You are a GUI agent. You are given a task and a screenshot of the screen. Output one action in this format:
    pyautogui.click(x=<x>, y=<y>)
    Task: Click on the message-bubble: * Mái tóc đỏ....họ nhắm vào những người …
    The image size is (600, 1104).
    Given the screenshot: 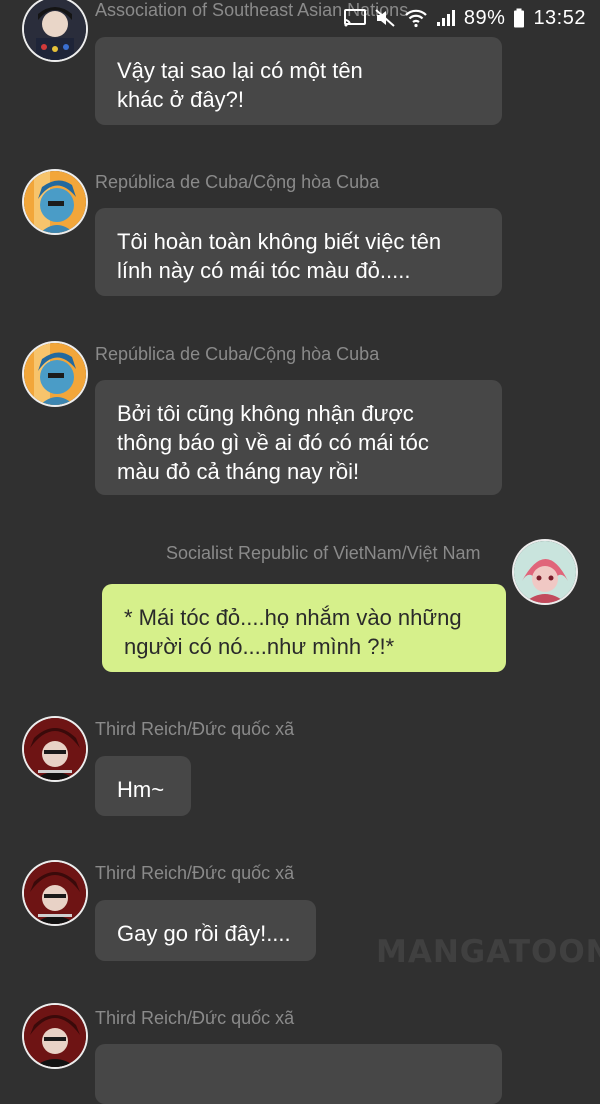 What is the action you would take?
    pyautogui.click(x=304, y=628)
    